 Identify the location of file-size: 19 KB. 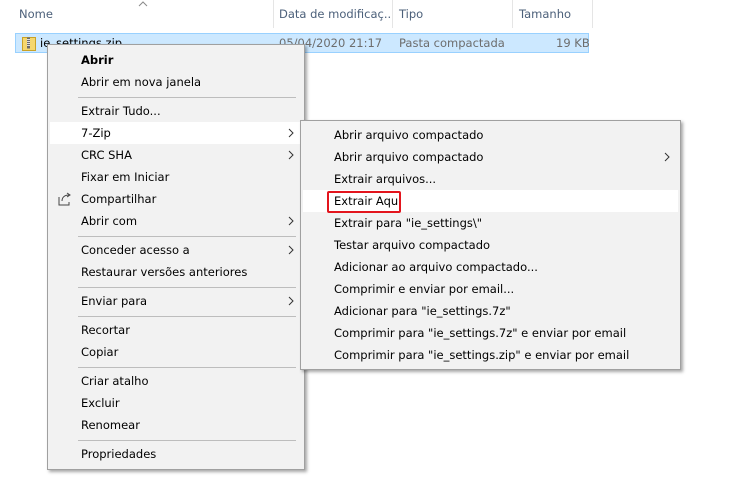
(573, 43).